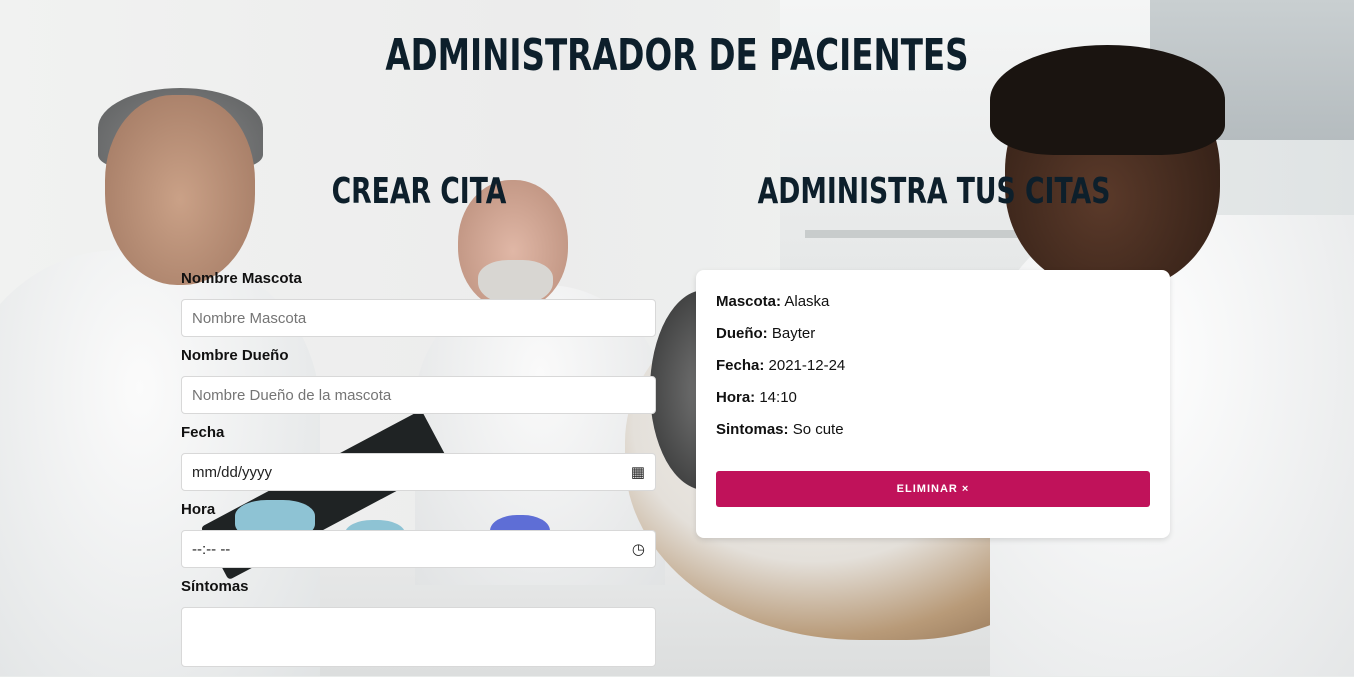 Image resolution: width=1354 pixels, height=677 pixels. What do you see at coordinates (818, 429) in the screenshot?
I see `symptoms-value: So cute` at bounding box center [818, 429].